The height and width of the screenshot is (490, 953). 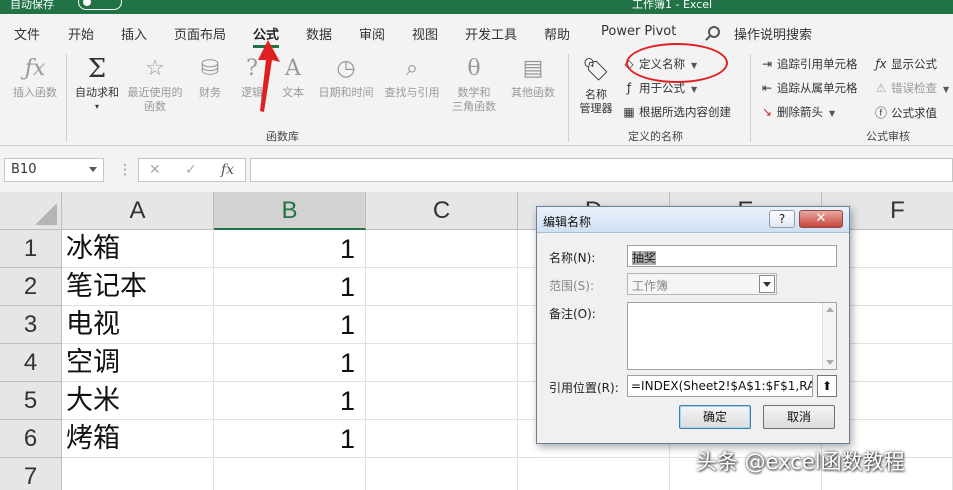 What do you see at coordinates (732, 336) in the screenshot?
I see `comment-textarea` at bounding box center [732, 336].